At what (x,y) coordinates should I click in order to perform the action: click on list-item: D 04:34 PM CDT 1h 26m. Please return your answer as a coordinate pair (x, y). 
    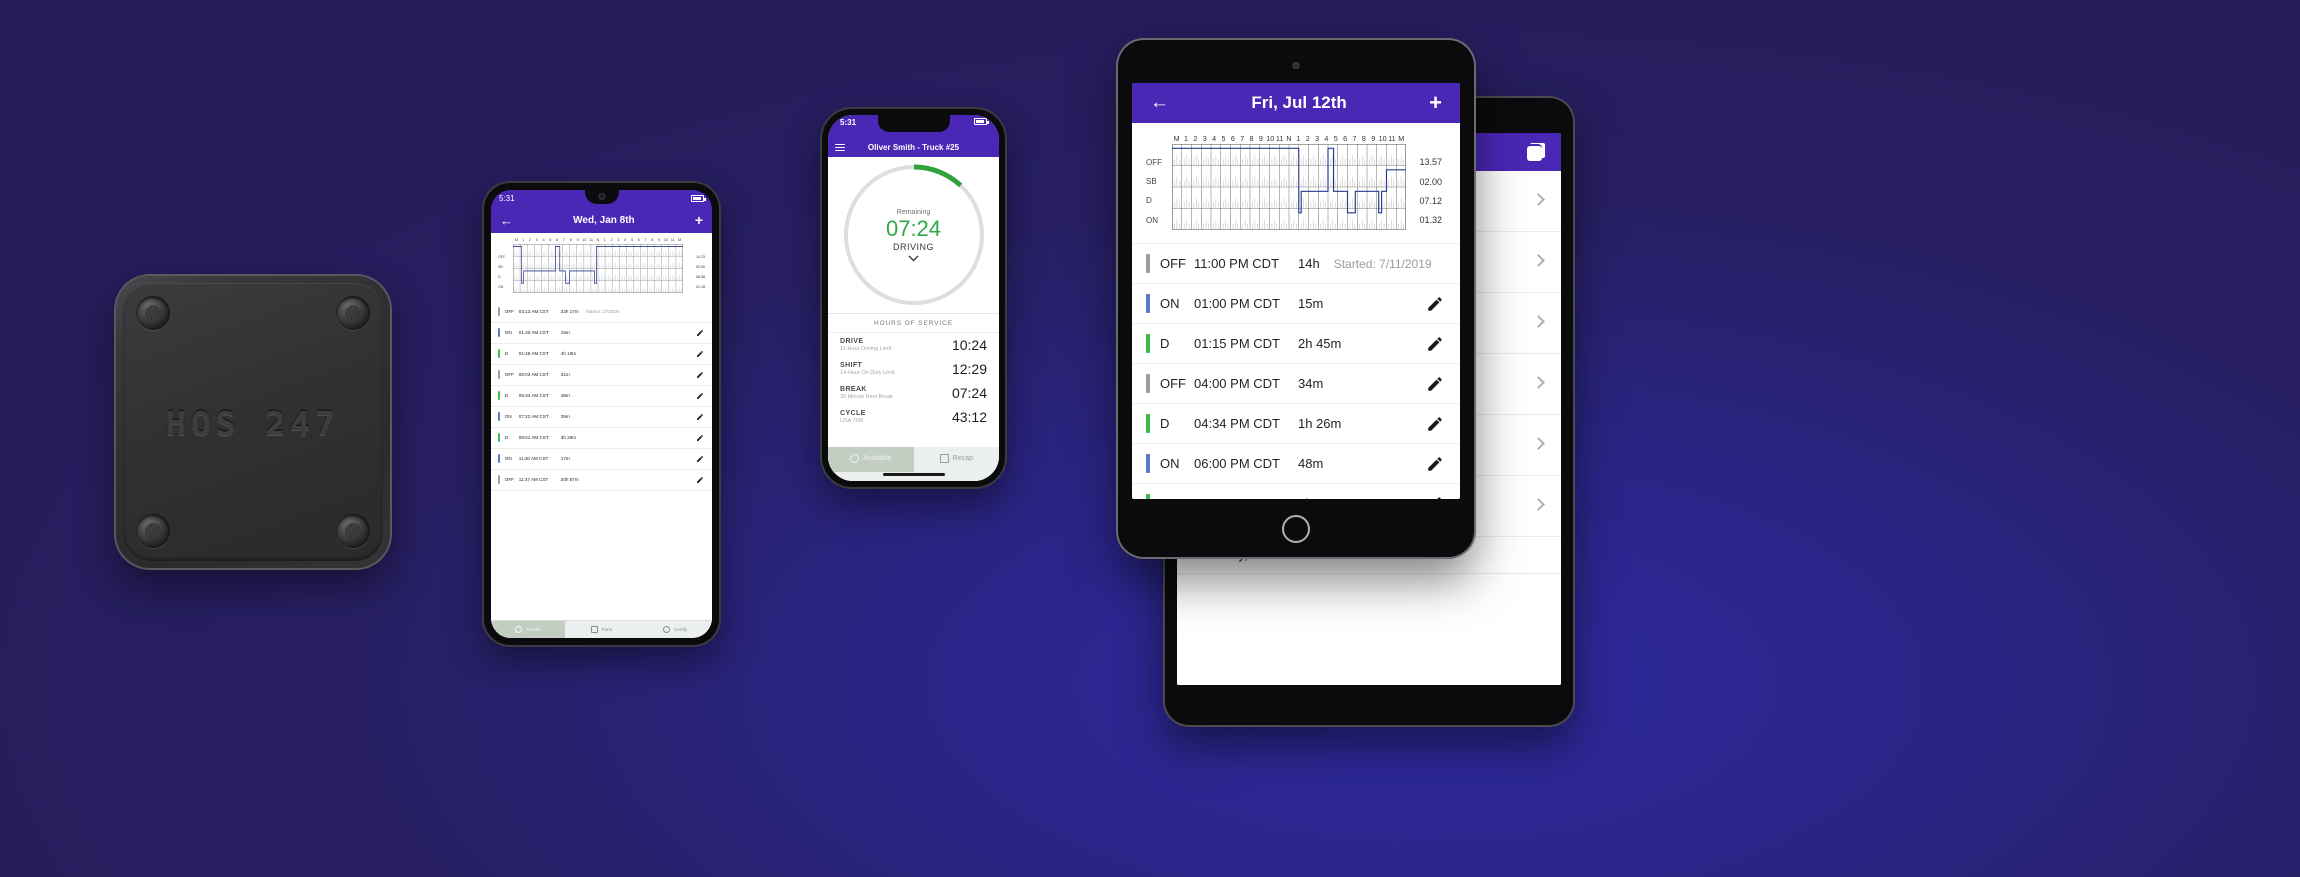
    Looking at the image, I should click on (1296, 424).